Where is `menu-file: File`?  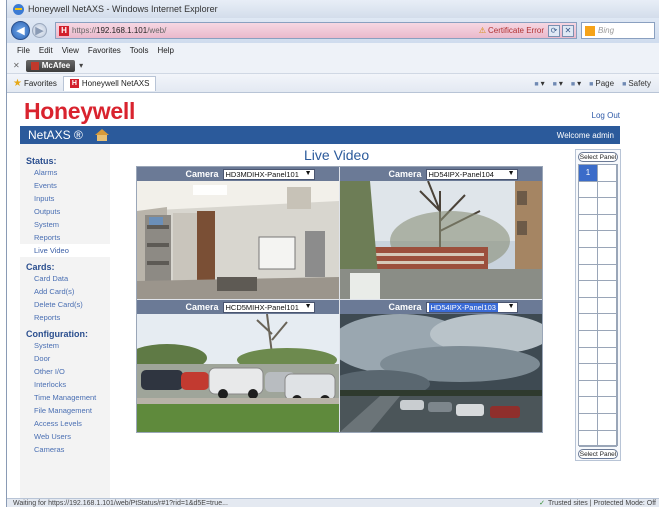 menu-file: File is located at coordinates (23, 50).